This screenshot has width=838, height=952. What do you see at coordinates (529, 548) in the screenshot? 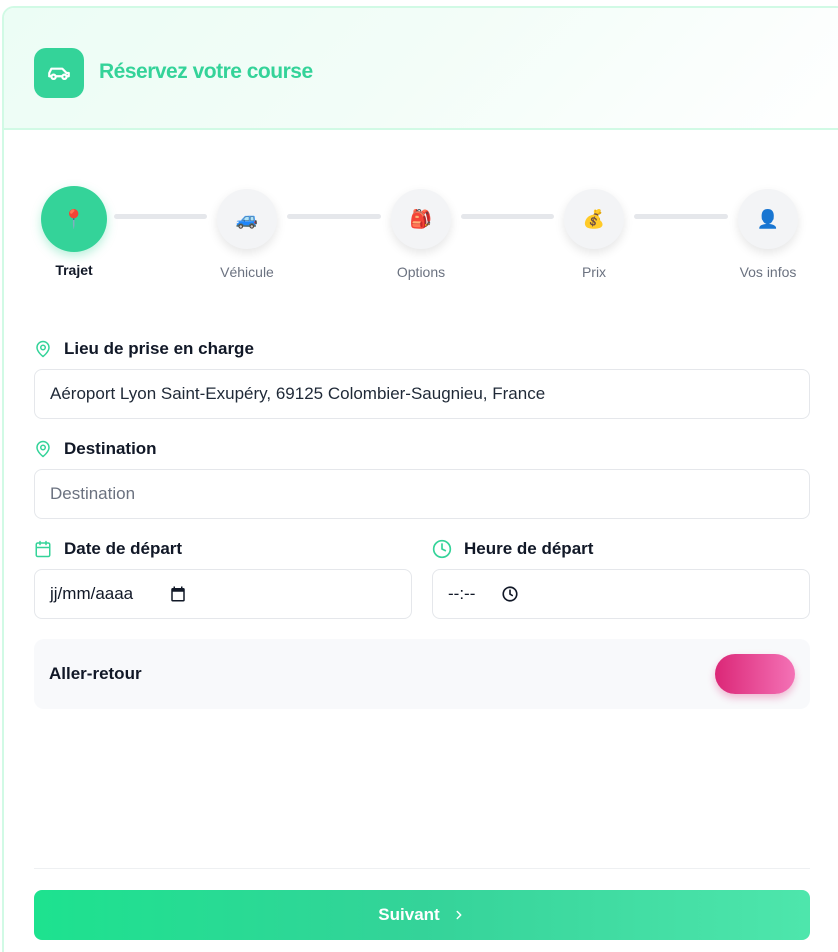
I see `time-label-text: Heure de départ` at bounding box center [529, 548].